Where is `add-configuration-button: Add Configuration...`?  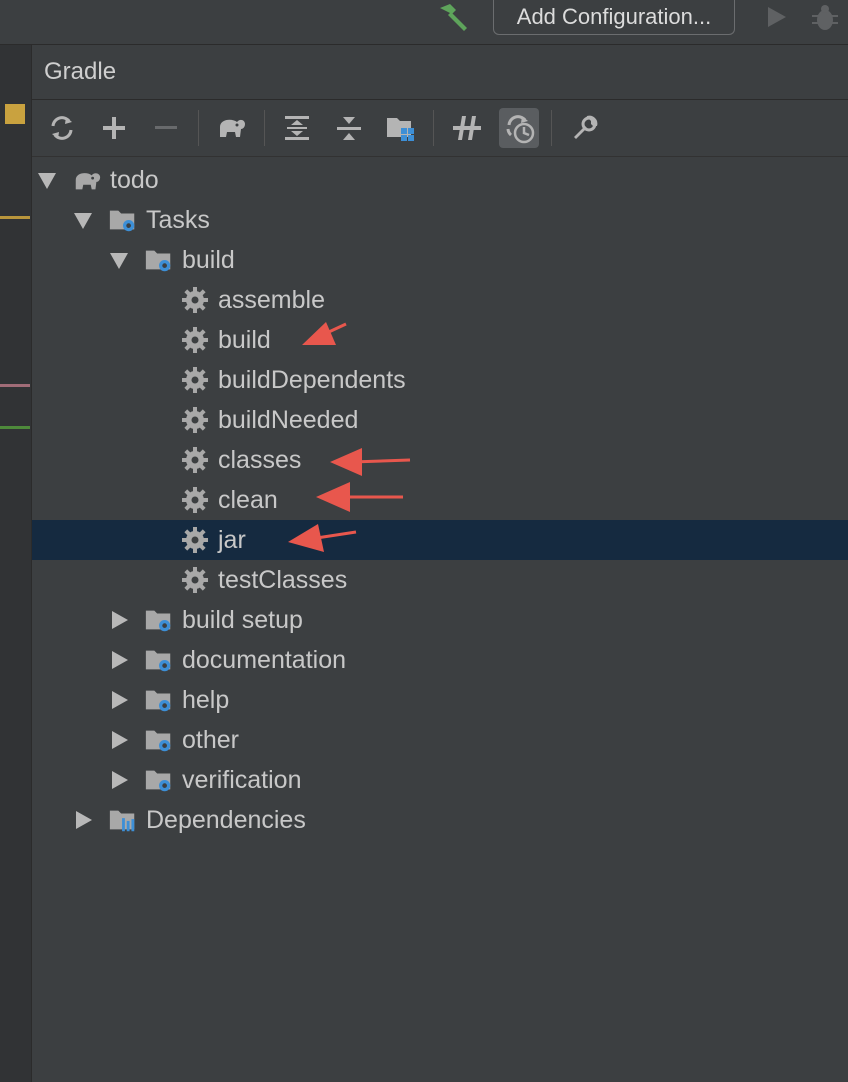
add-configuration-button: Add Configuration... is located at coordinates (614, 17).